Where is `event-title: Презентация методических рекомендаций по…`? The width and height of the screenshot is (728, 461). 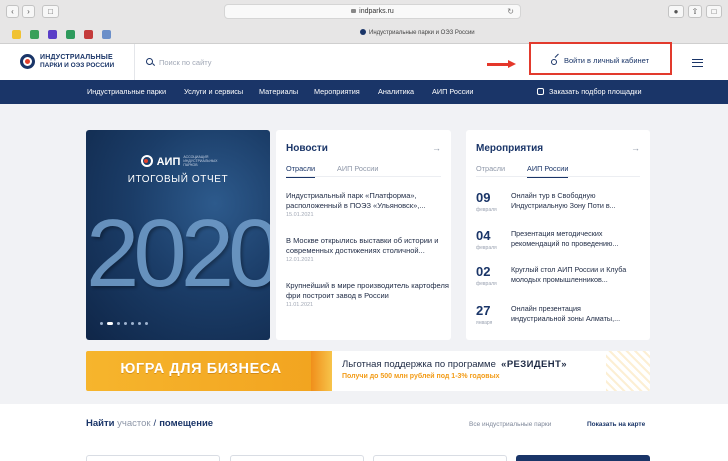
event-title: Презентация методических рекомендаций по… is located at coordinates (565, 238).